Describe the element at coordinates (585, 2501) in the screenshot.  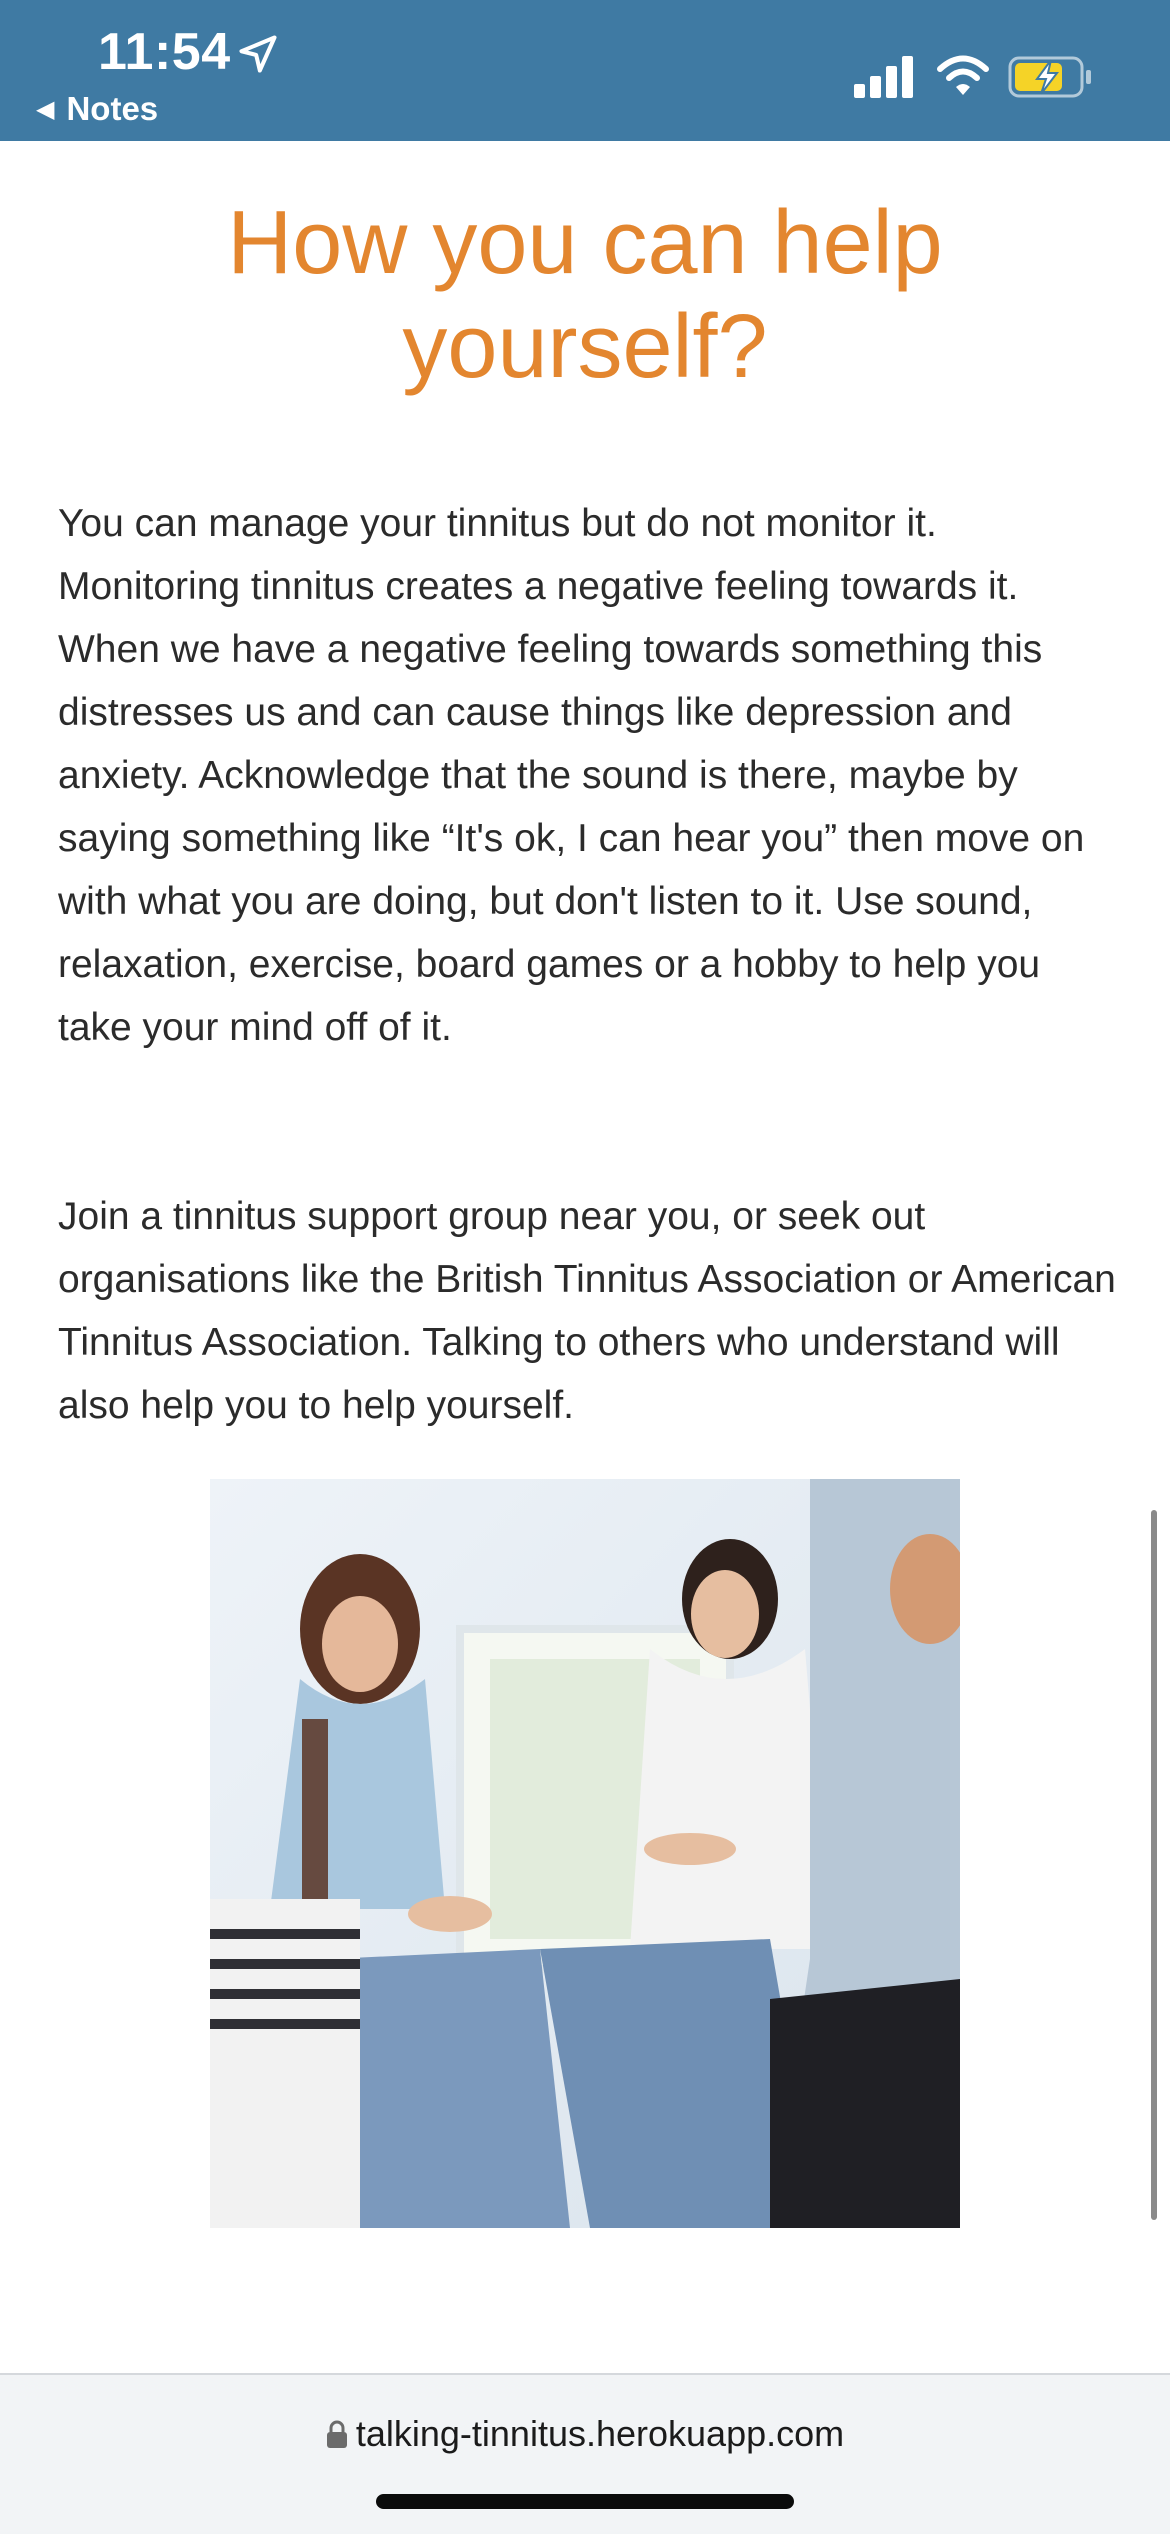
I see `home-indicator` at that location.